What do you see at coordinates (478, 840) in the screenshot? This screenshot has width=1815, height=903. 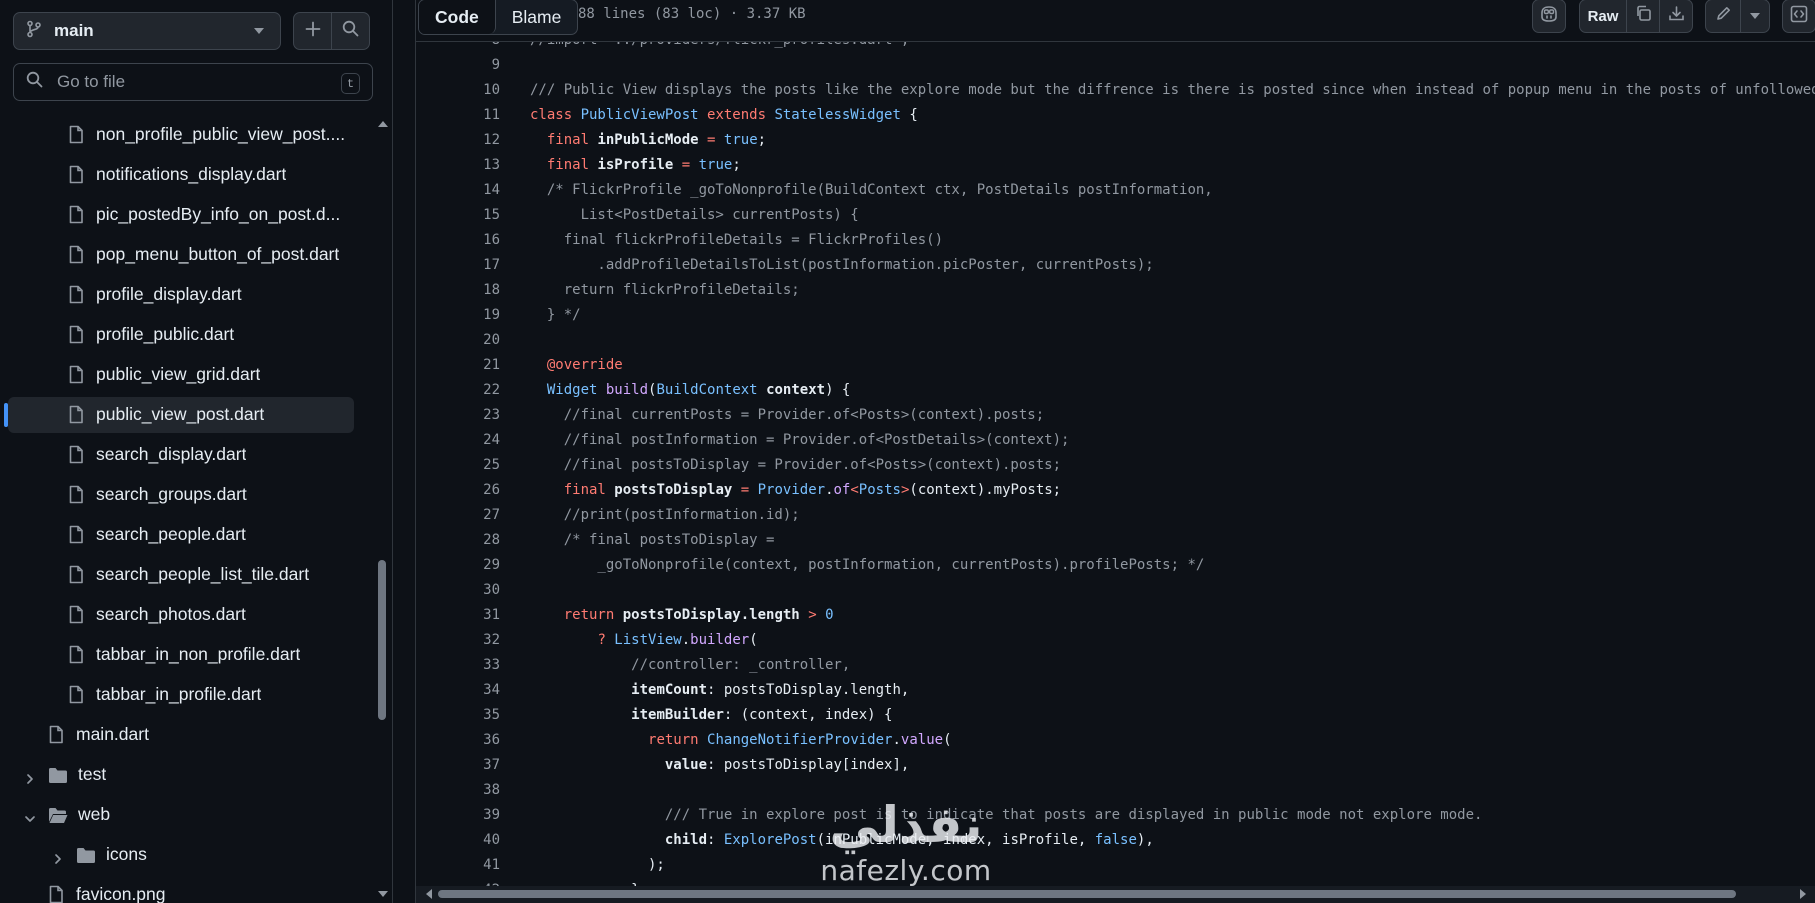 I see `line-number: 40` at bounding box center [478, 840].